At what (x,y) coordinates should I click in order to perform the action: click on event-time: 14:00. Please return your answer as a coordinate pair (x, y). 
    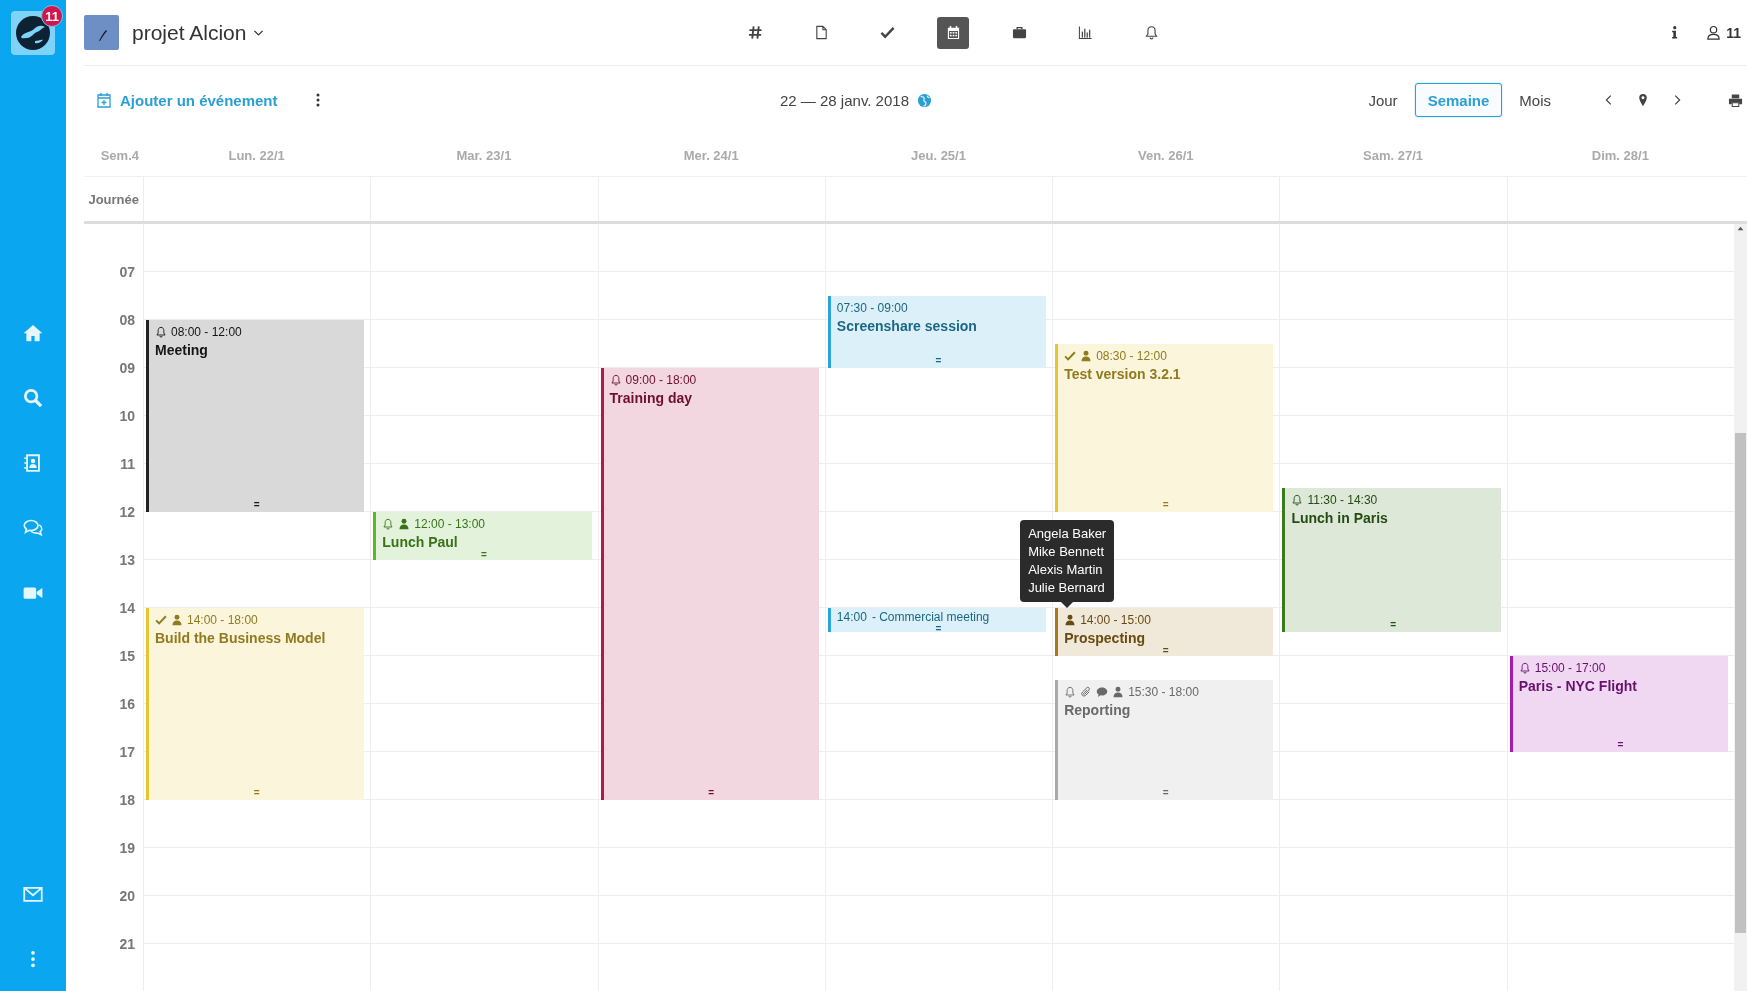
    Looking at the image, I should click on (851, 617).